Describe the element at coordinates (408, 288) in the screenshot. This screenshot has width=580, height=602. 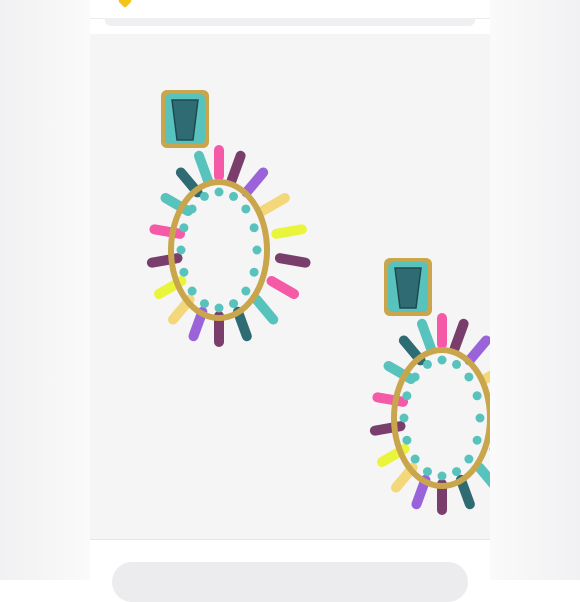
I see `earring-2-teal-stone` at that location.